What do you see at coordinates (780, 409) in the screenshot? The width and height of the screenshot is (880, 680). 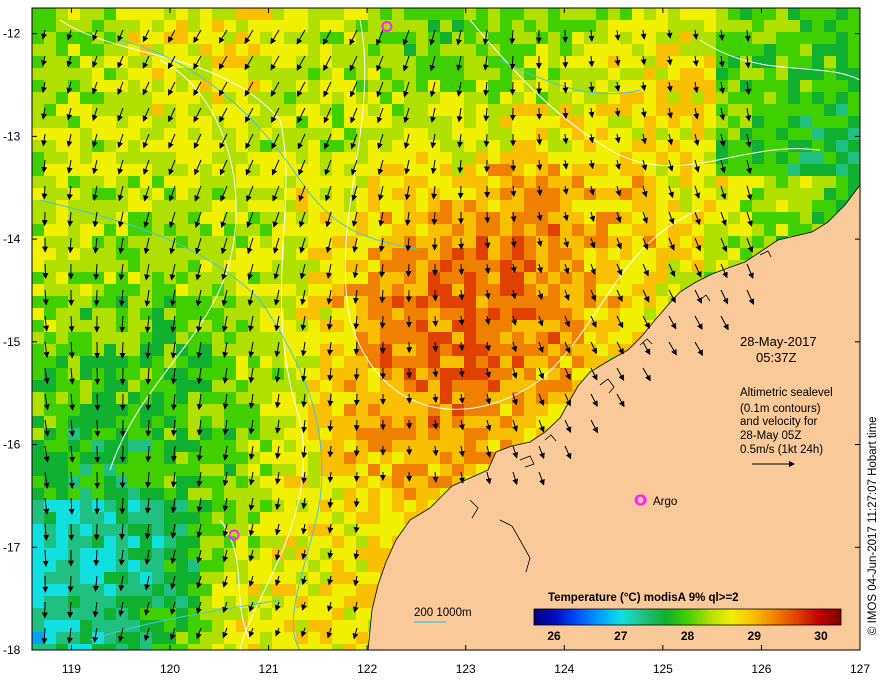 I see `annotation-line-2: (0.1m contours)` at bounding box center [780, 409].